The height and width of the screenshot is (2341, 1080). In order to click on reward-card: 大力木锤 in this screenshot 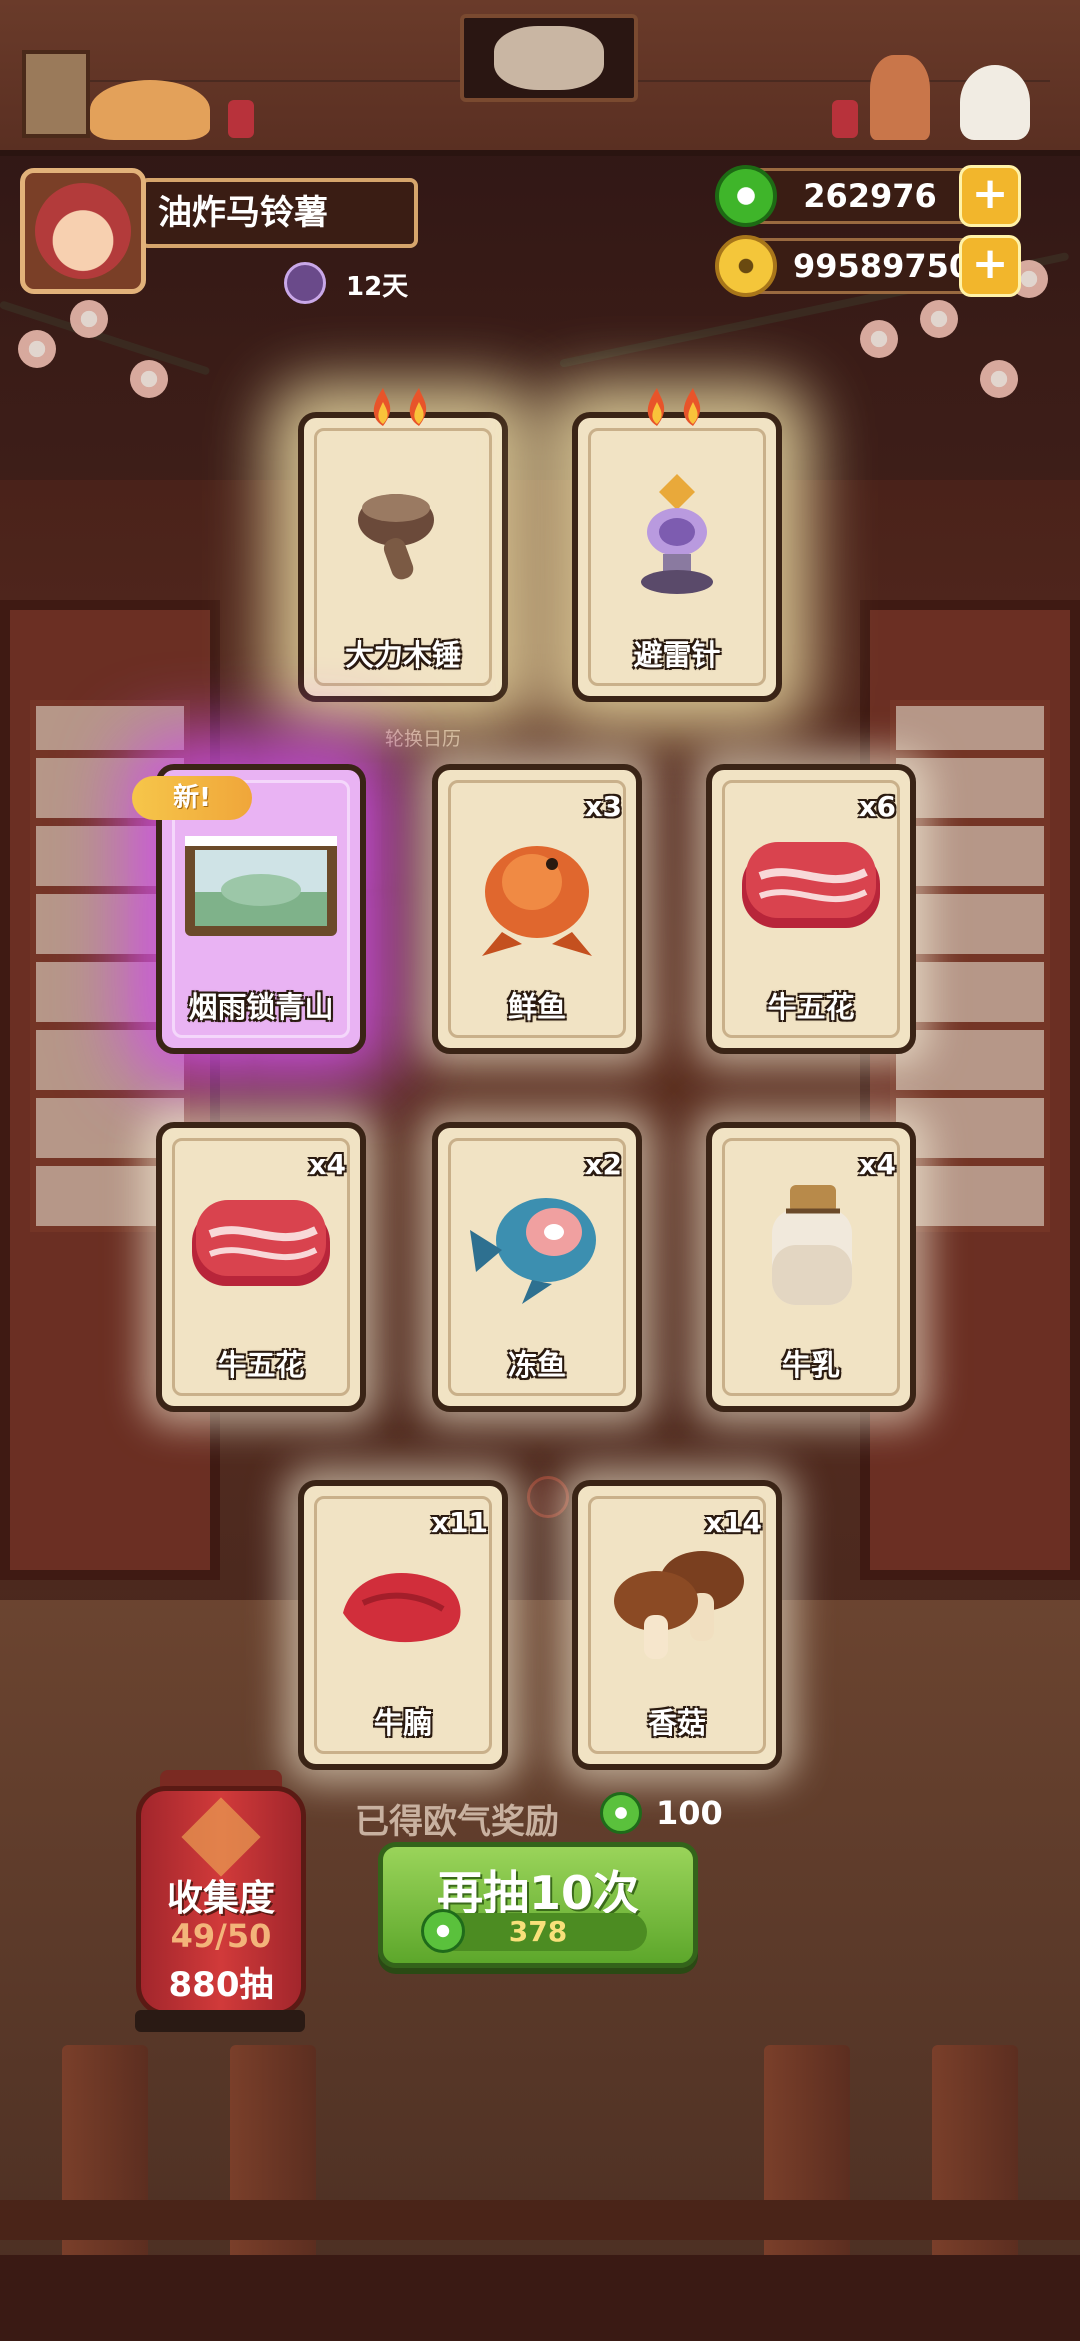, I will do `click(403, 545)`.